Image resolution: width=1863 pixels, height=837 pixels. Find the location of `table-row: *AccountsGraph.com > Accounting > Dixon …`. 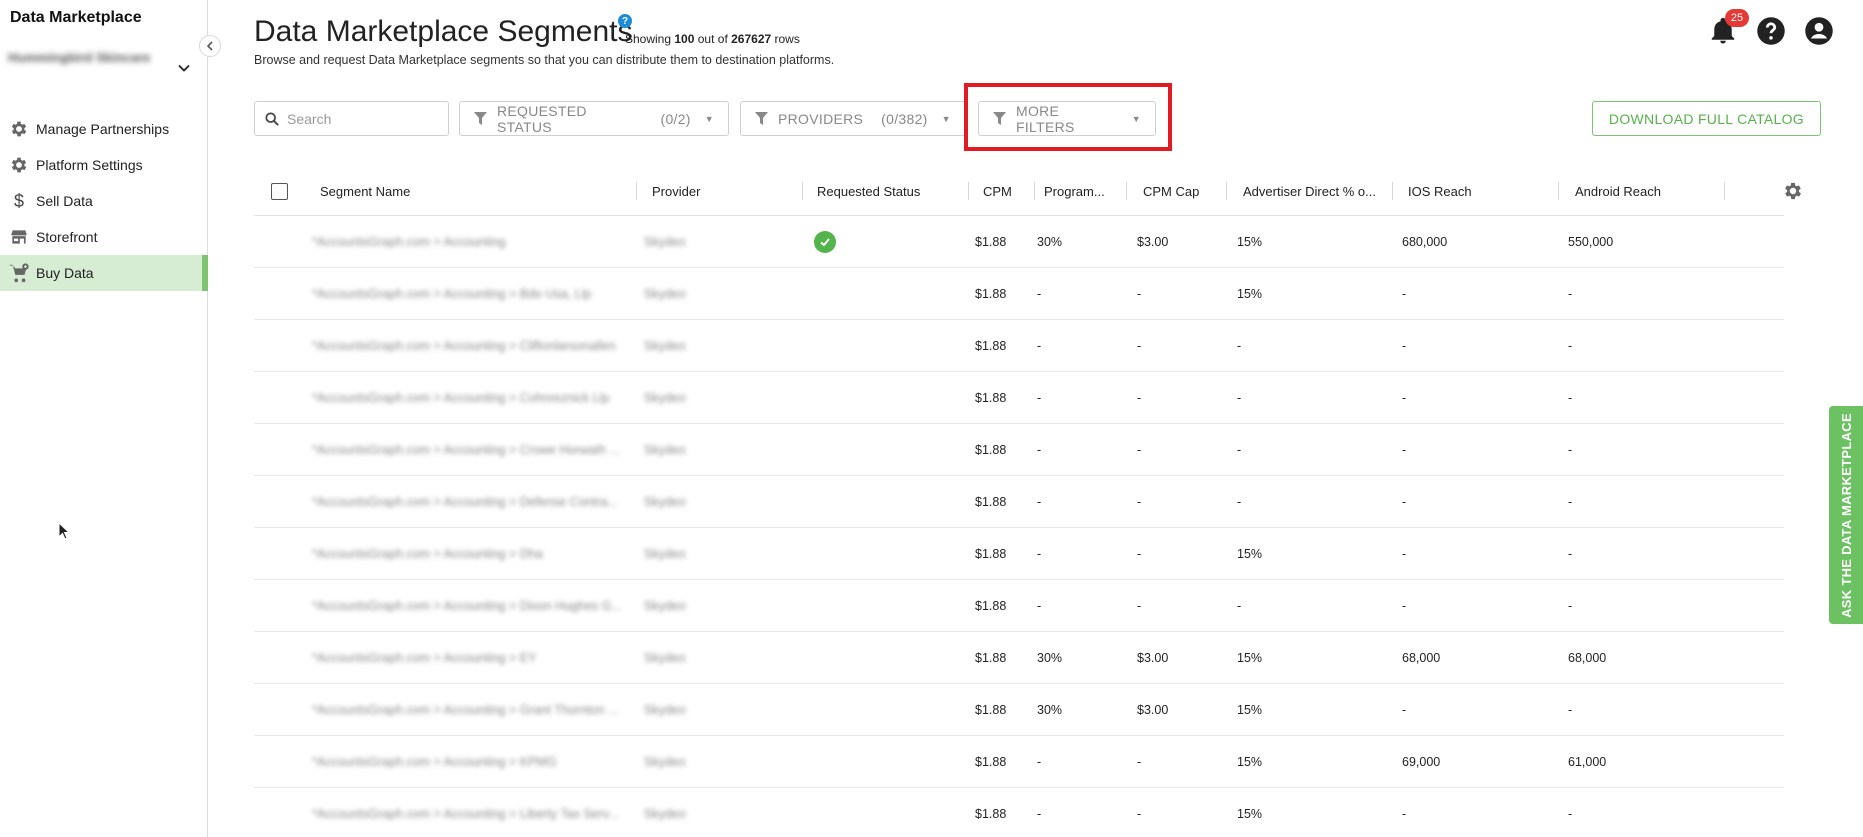

table-row: *AccountsGraph.com > Accounting > Dixon … is located at coordinates (1019, 606).